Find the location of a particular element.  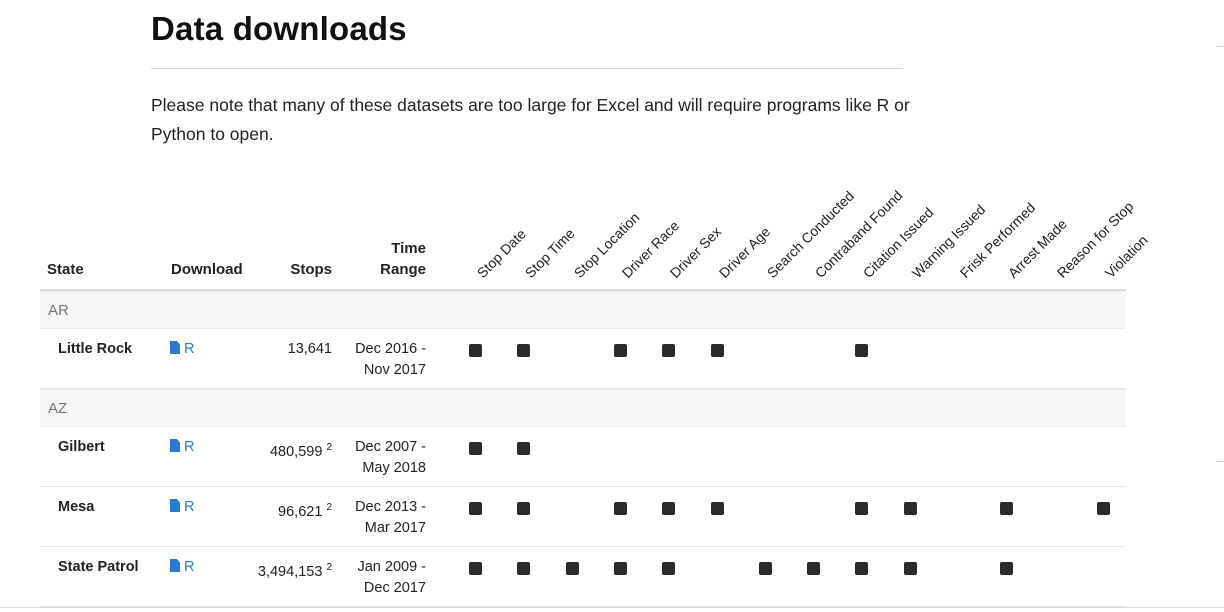

state-label: AR is located at coordinates (58, 310).